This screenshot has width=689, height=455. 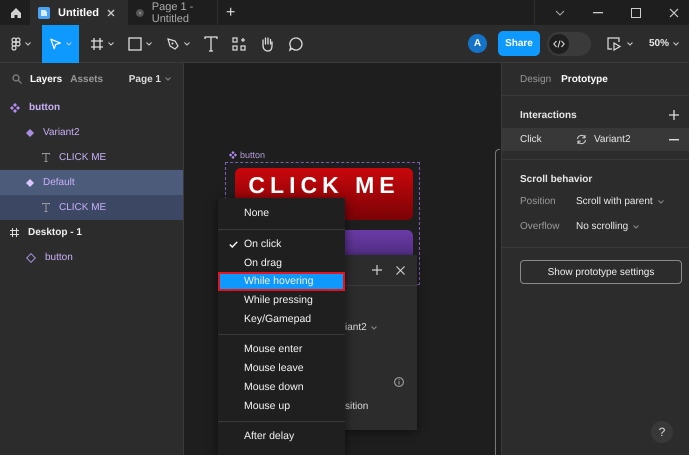 What do you see at coordinates (267, 44) in the screenshot?
I see `hand-icon` at bounding box center [267, 44].